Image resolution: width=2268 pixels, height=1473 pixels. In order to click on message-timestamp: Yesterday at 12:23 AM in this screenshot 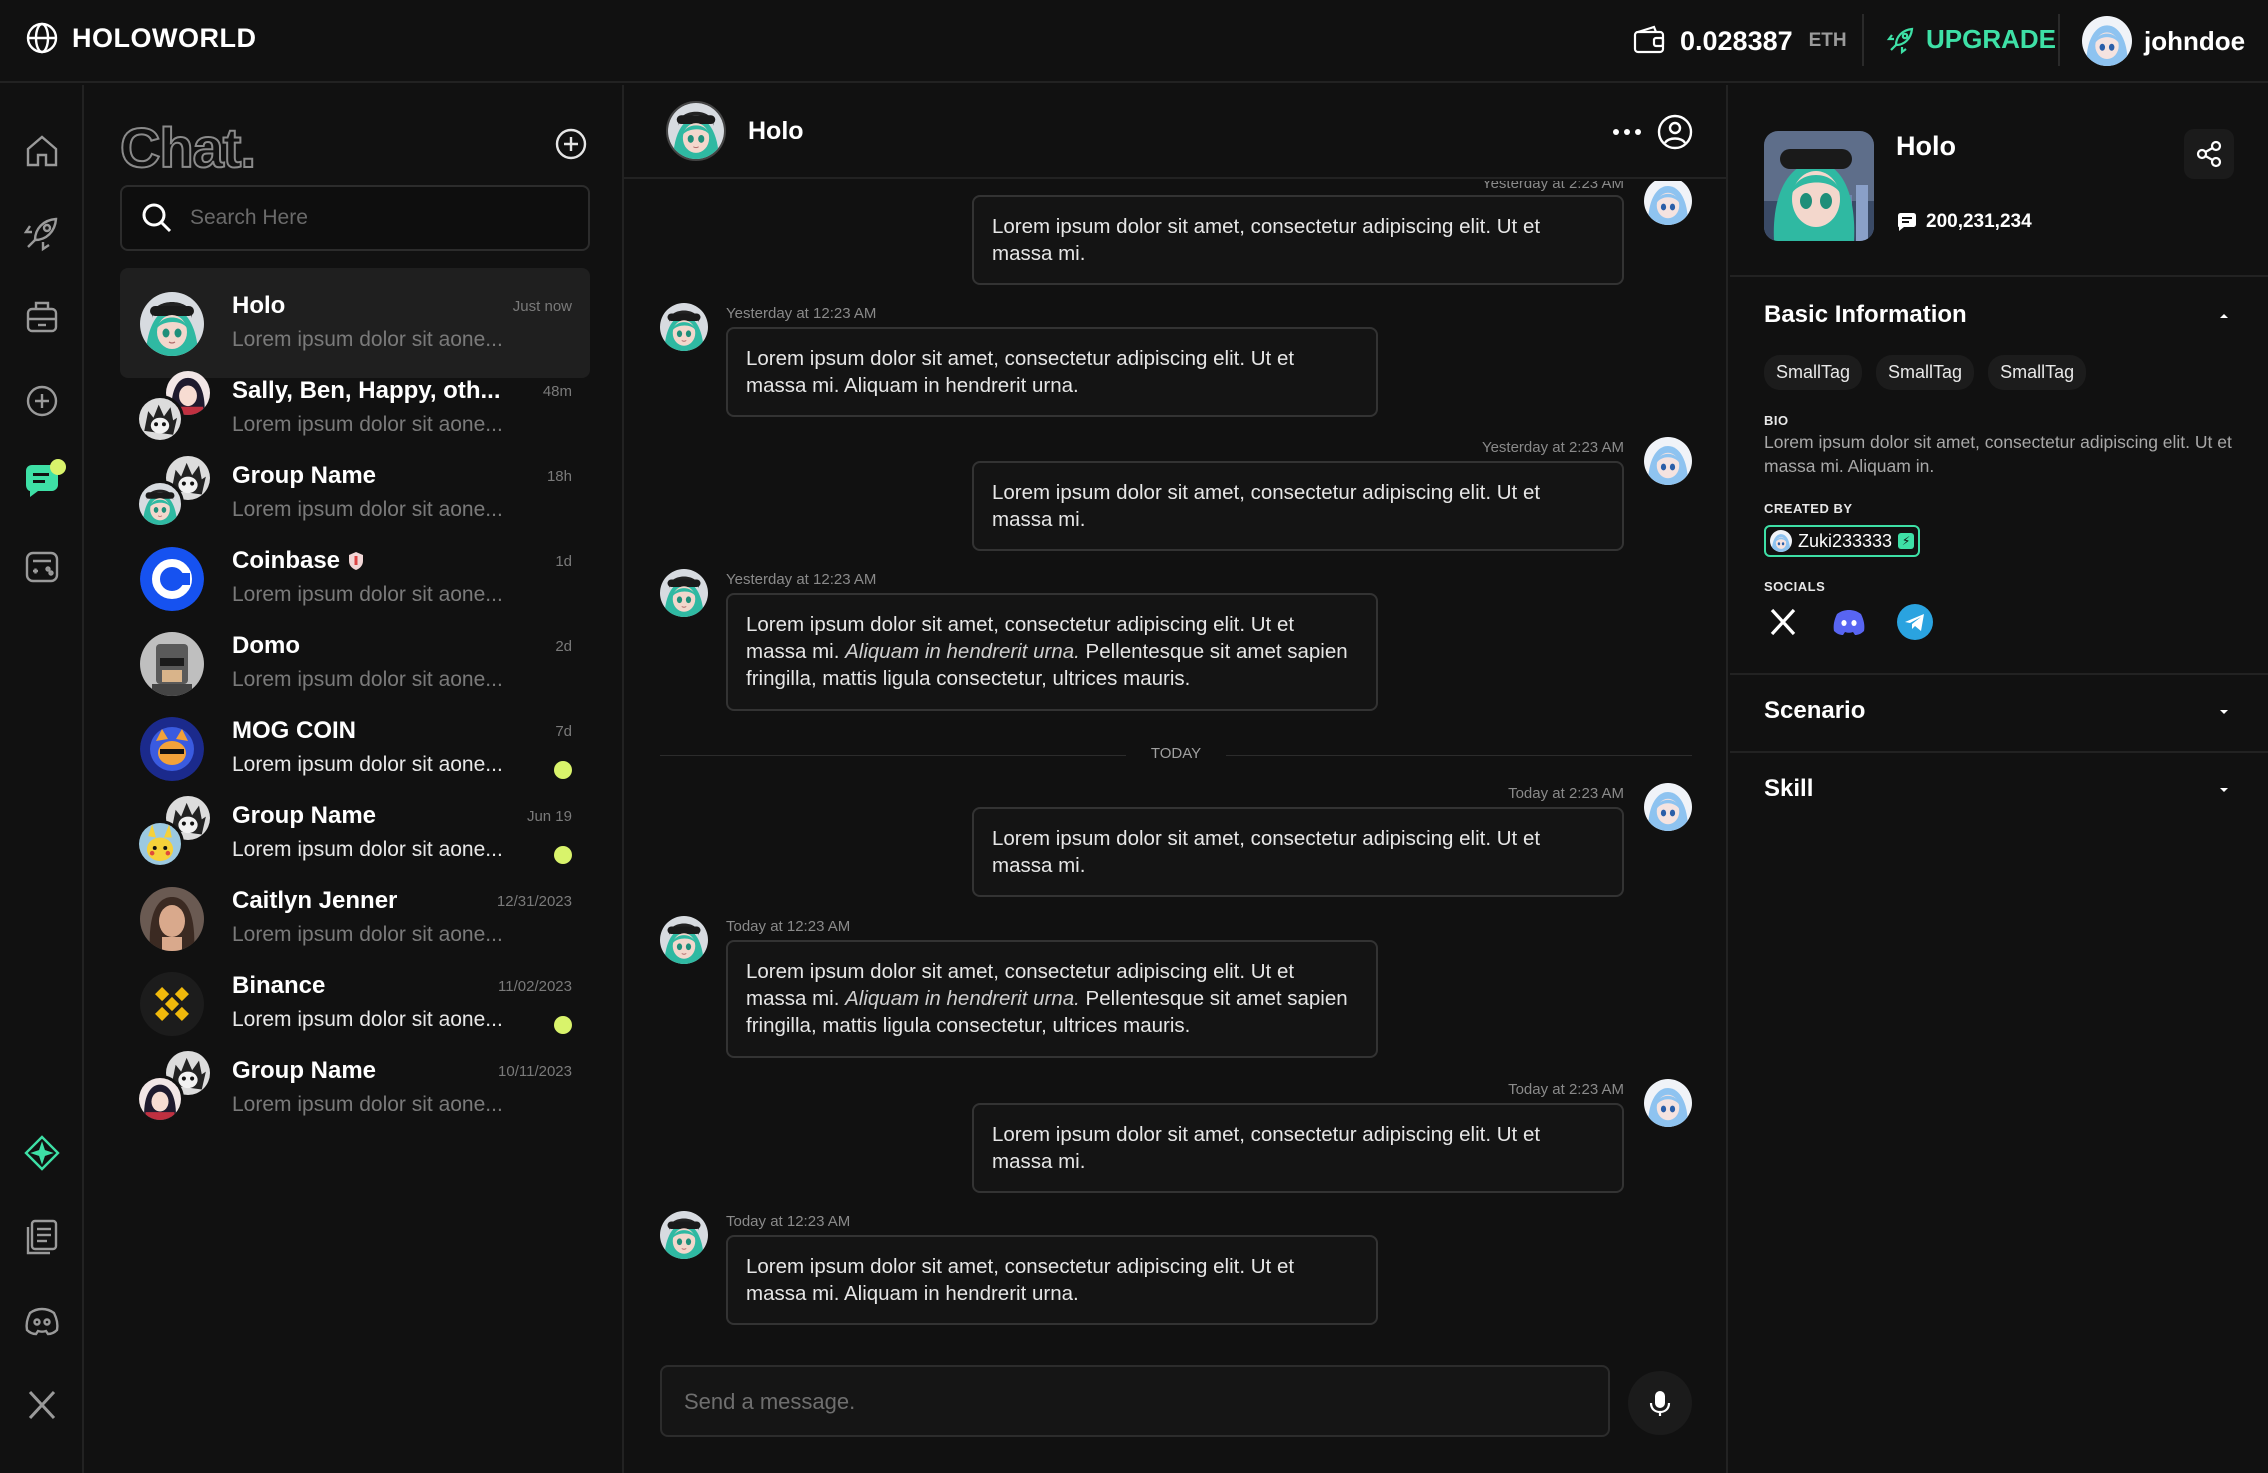, I will do `click(801, 313)`.